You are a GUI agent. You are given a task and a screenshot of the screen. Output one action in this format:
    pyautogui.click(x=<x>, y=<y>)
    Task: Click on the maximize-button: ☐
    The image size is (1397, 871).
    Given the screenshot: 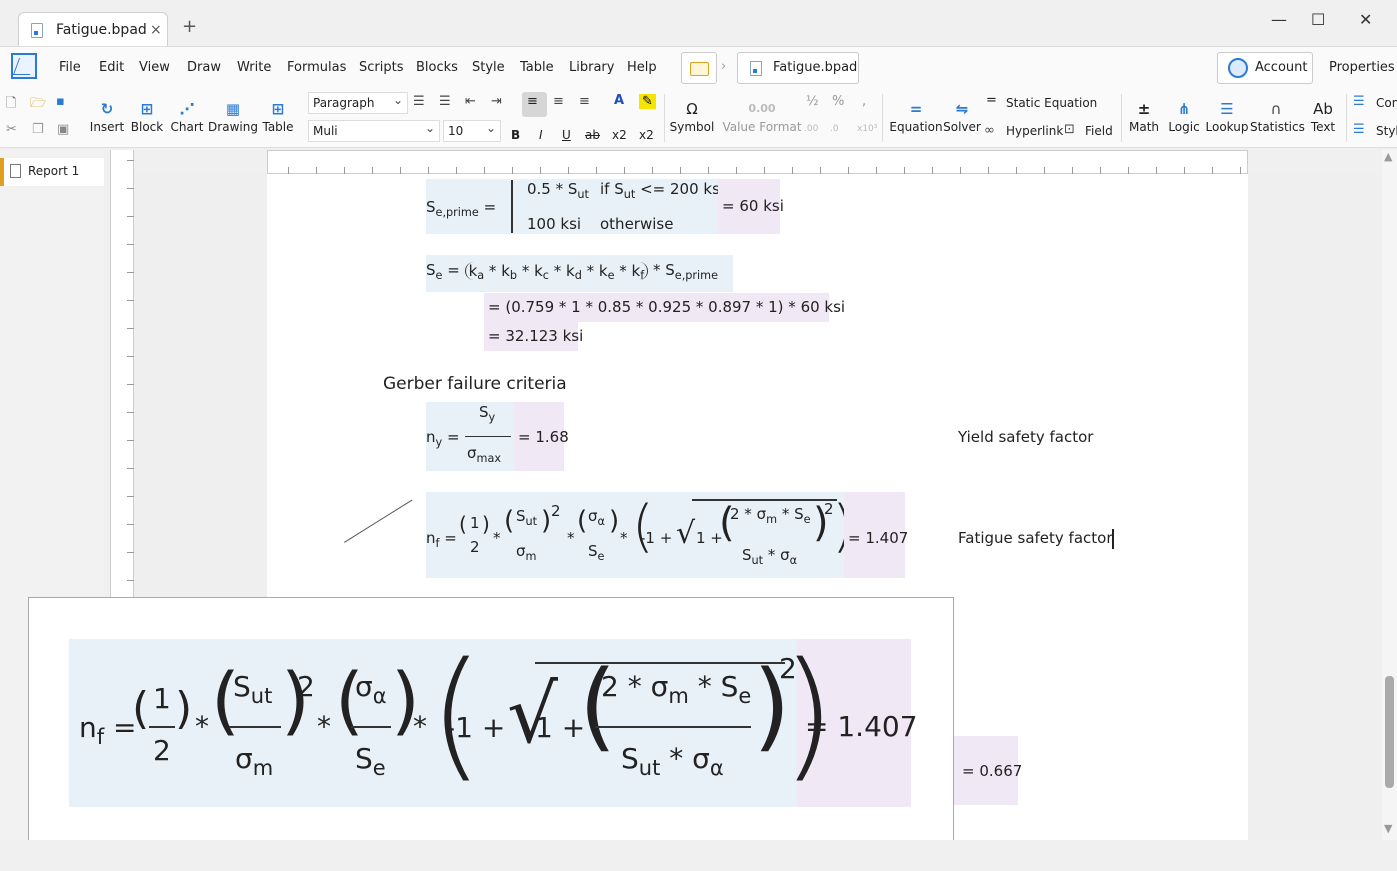 What is the action you would take?
    pyautogui.click(x=1318, y=19)
    